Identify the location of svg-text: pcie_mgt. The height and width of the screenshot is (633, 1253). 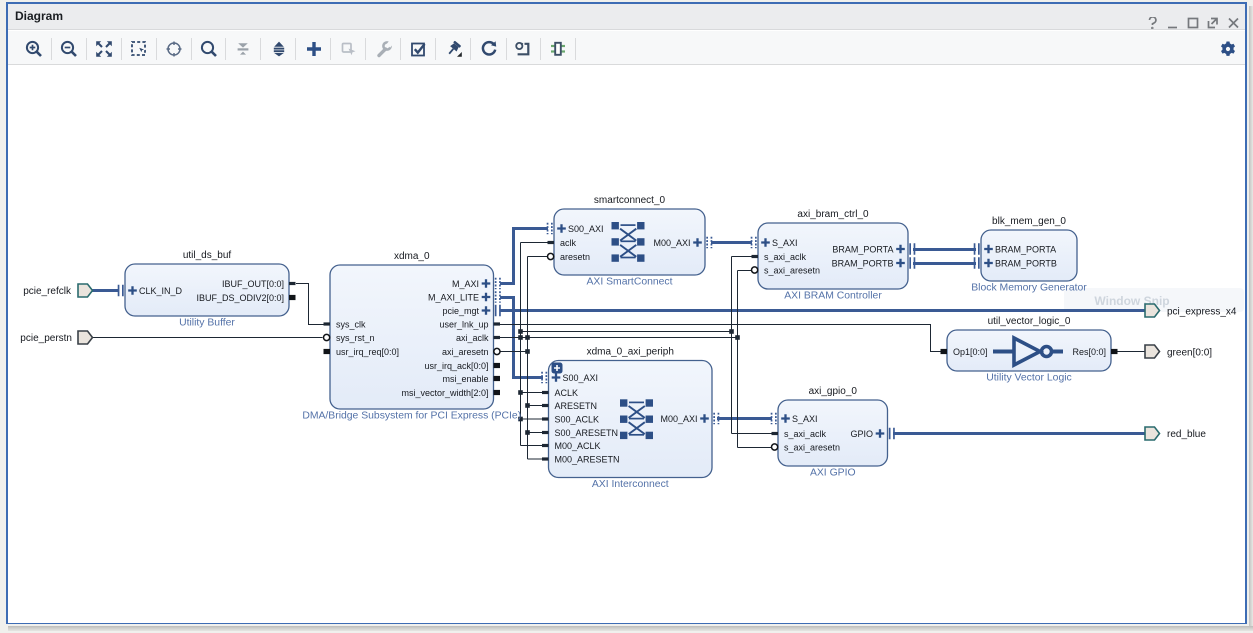
(460, 311).